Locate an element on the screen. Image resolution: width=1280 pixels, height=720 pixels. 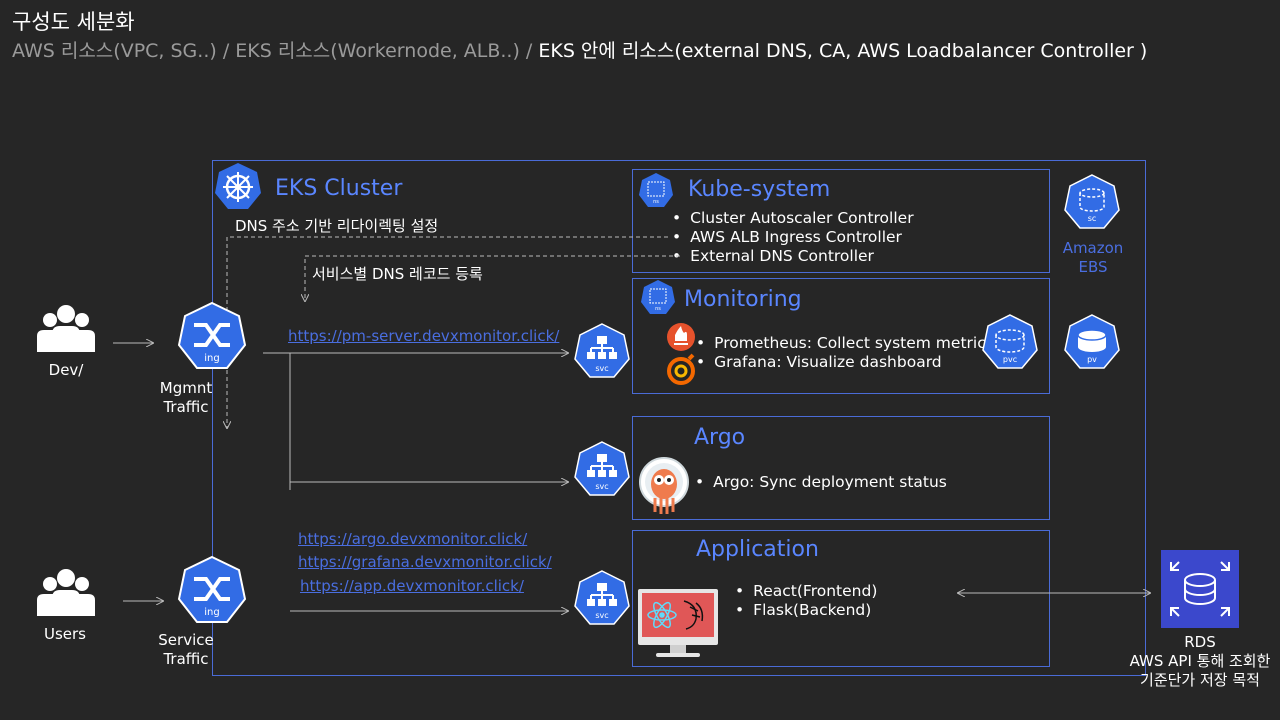
pvc-label: pvc is located at coordinates (1010, 359).